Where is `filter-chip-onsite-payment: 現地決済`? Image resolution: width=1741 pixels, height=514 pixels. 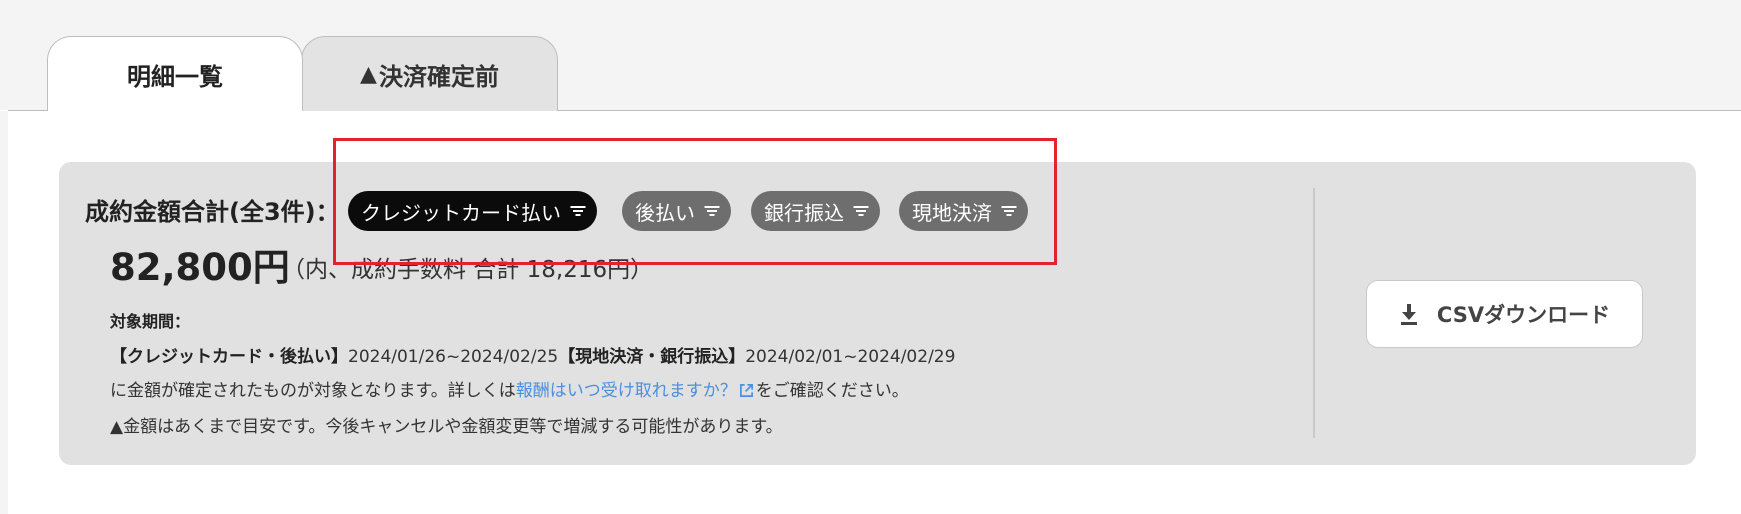
filter-chip-onsite-payment: 現地決済 is located at coordinates (963, 211).